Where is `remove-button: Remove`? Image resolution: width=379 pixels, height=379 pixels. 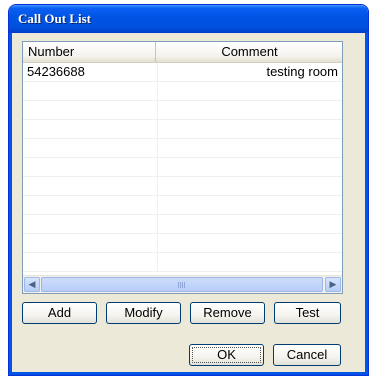
remove-button: Remove is located at coordinates (227, 313).